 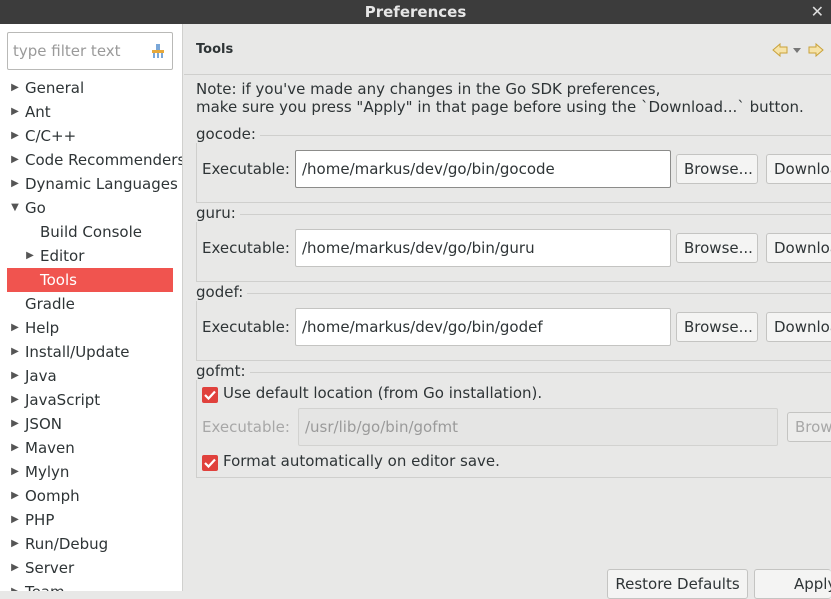 I want to click on tree-item-run-debug: ▶ Run/Debug, so click(x=91, y=544).